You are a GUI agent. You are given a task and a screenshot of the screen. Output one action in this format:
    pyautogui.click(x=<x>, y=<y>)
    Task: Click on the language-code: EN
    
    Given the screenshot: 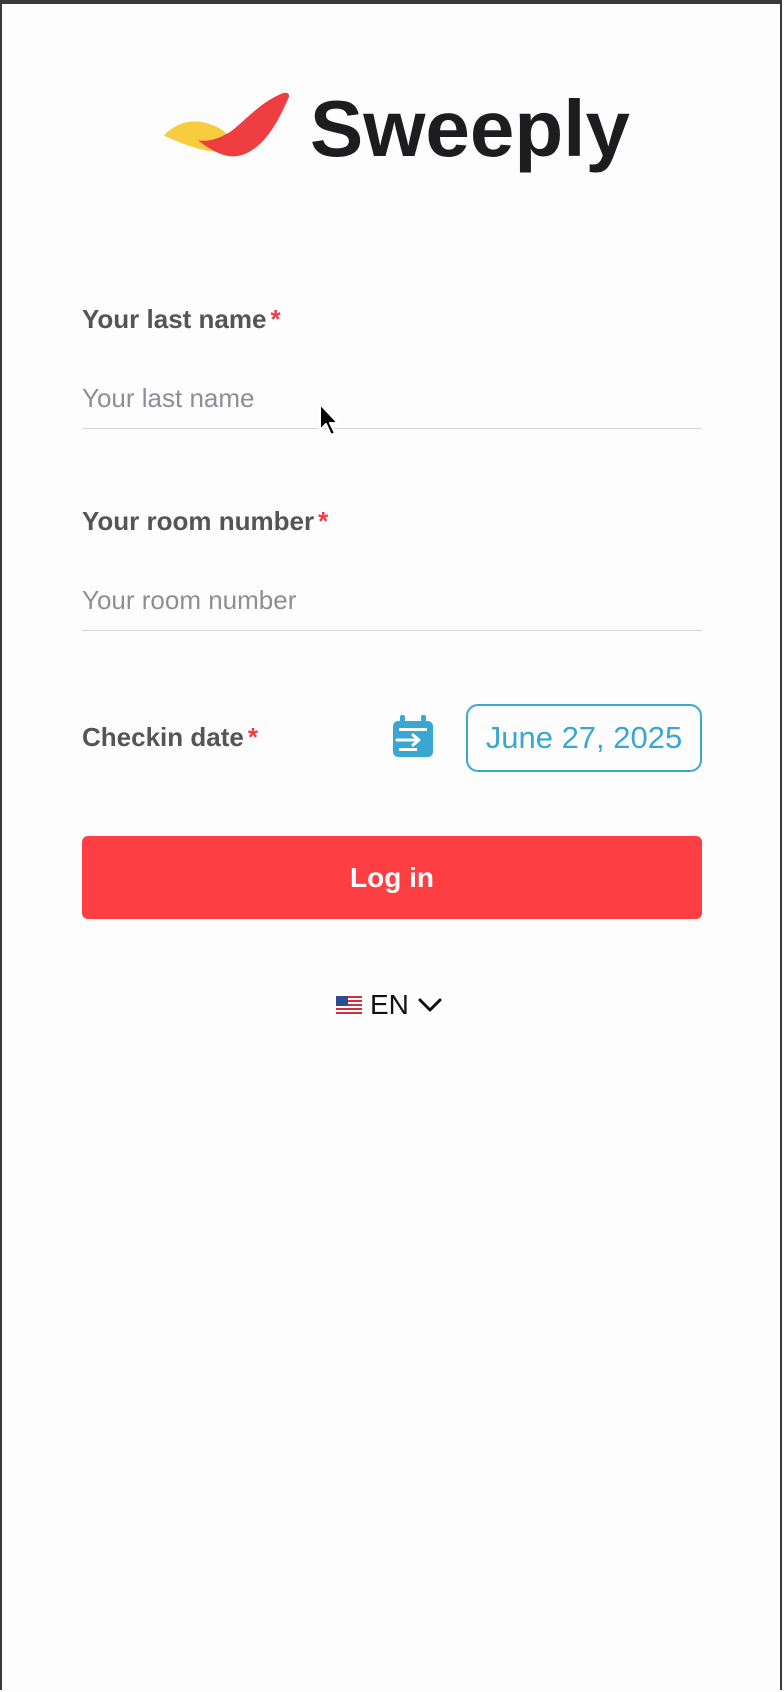 What is the action you would take?
    pyautogui.click(x=389, y=1004)
    